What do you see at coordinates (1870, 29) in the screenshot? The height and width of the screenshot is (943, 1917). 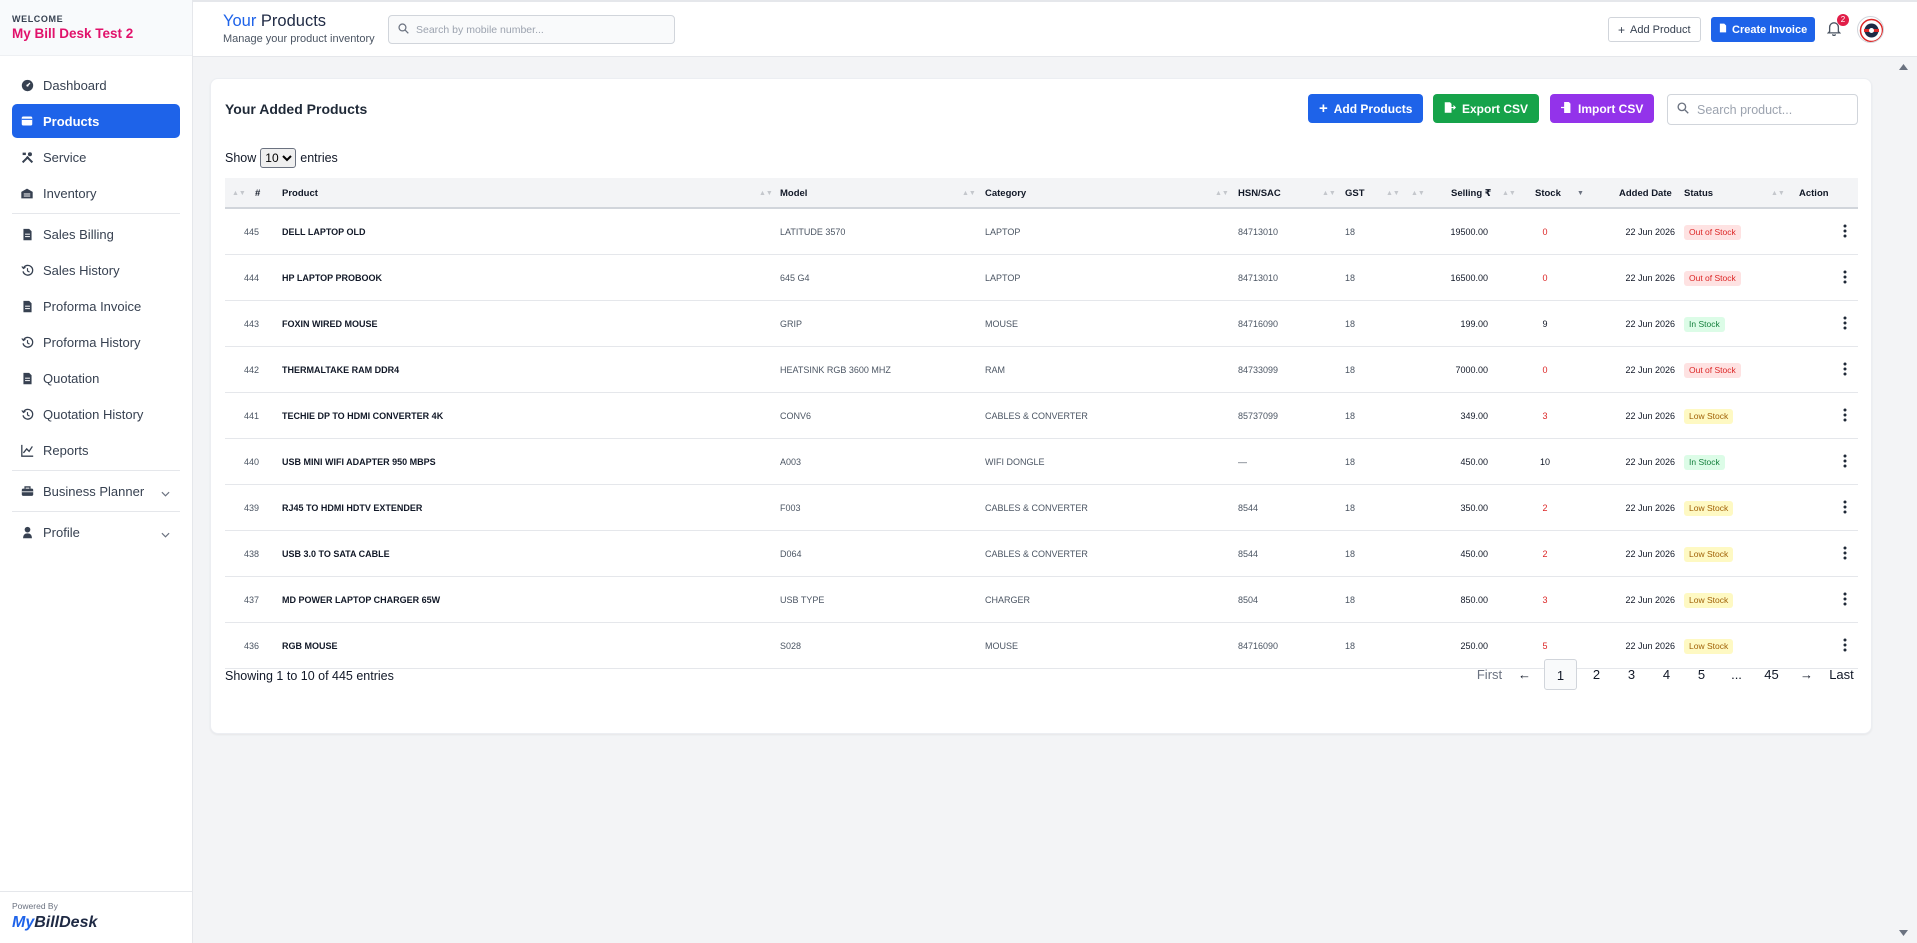 I see `avatar` at bounding box center [1870, 29].